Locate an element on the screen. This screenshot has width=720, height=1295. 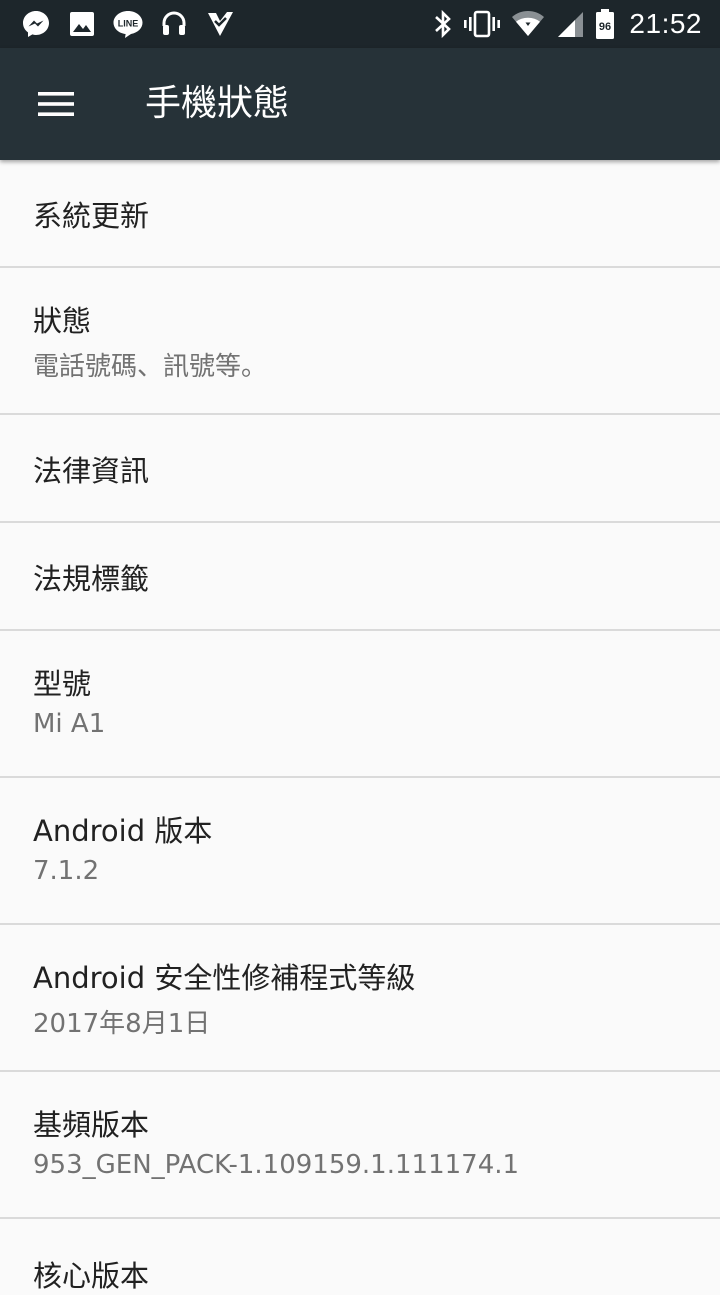
checklist-icon is located at coordinates (220, 24).